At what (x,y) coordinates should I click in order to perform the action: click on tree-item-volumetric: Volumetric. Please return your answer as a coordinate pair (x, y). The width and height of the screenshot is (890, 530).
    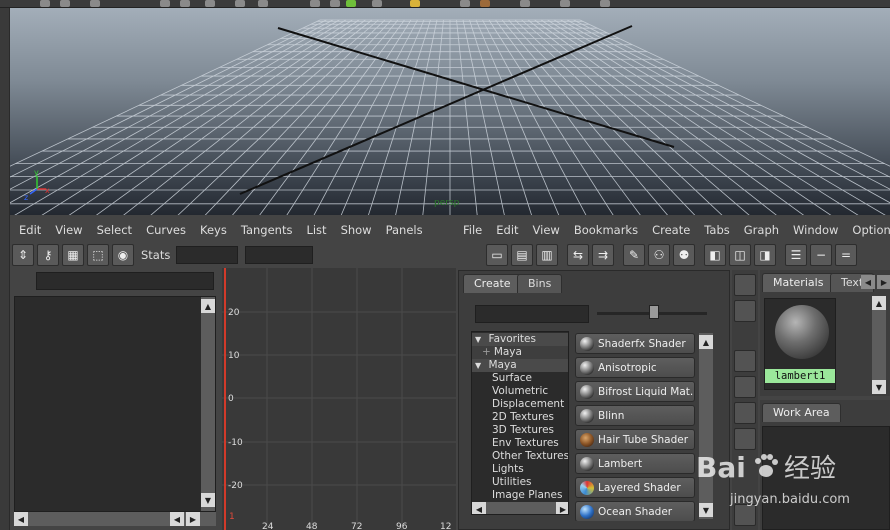
    Looking at the image, I should click on (520, 391).